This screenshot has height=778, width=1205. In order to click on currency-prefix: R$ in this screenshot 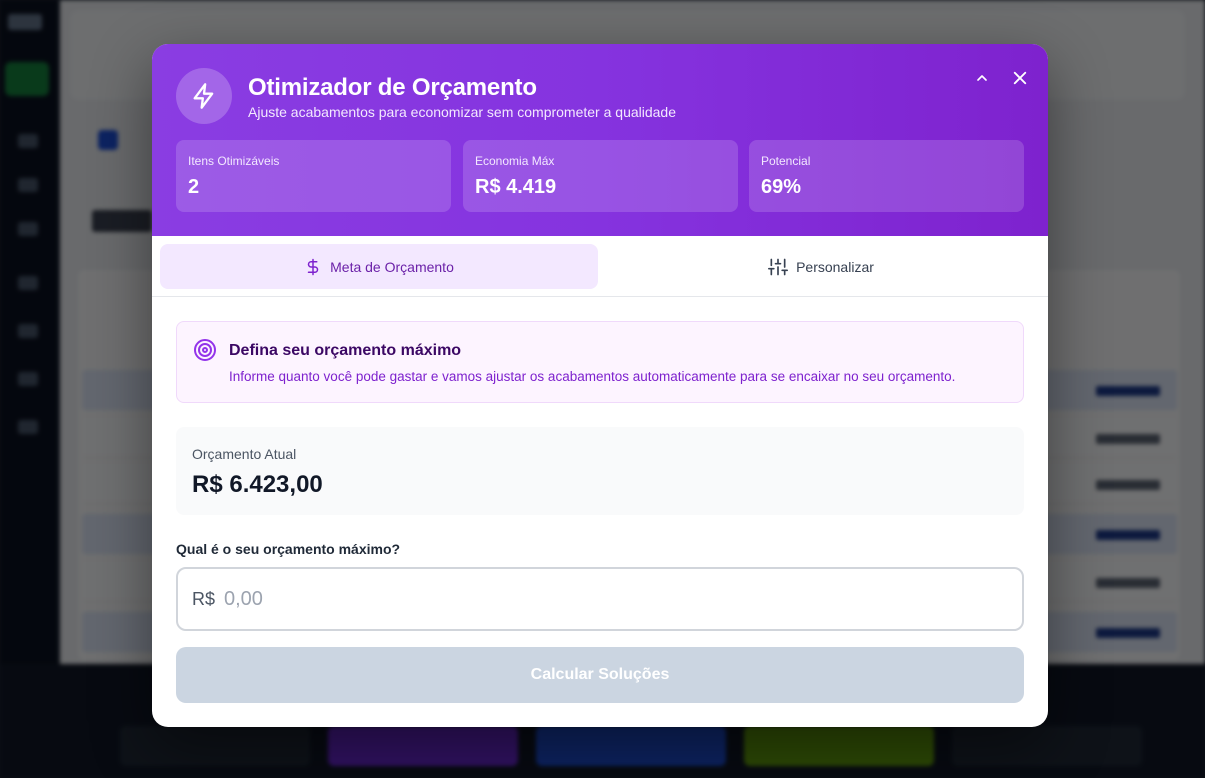, I will do `click(204, 599)`.